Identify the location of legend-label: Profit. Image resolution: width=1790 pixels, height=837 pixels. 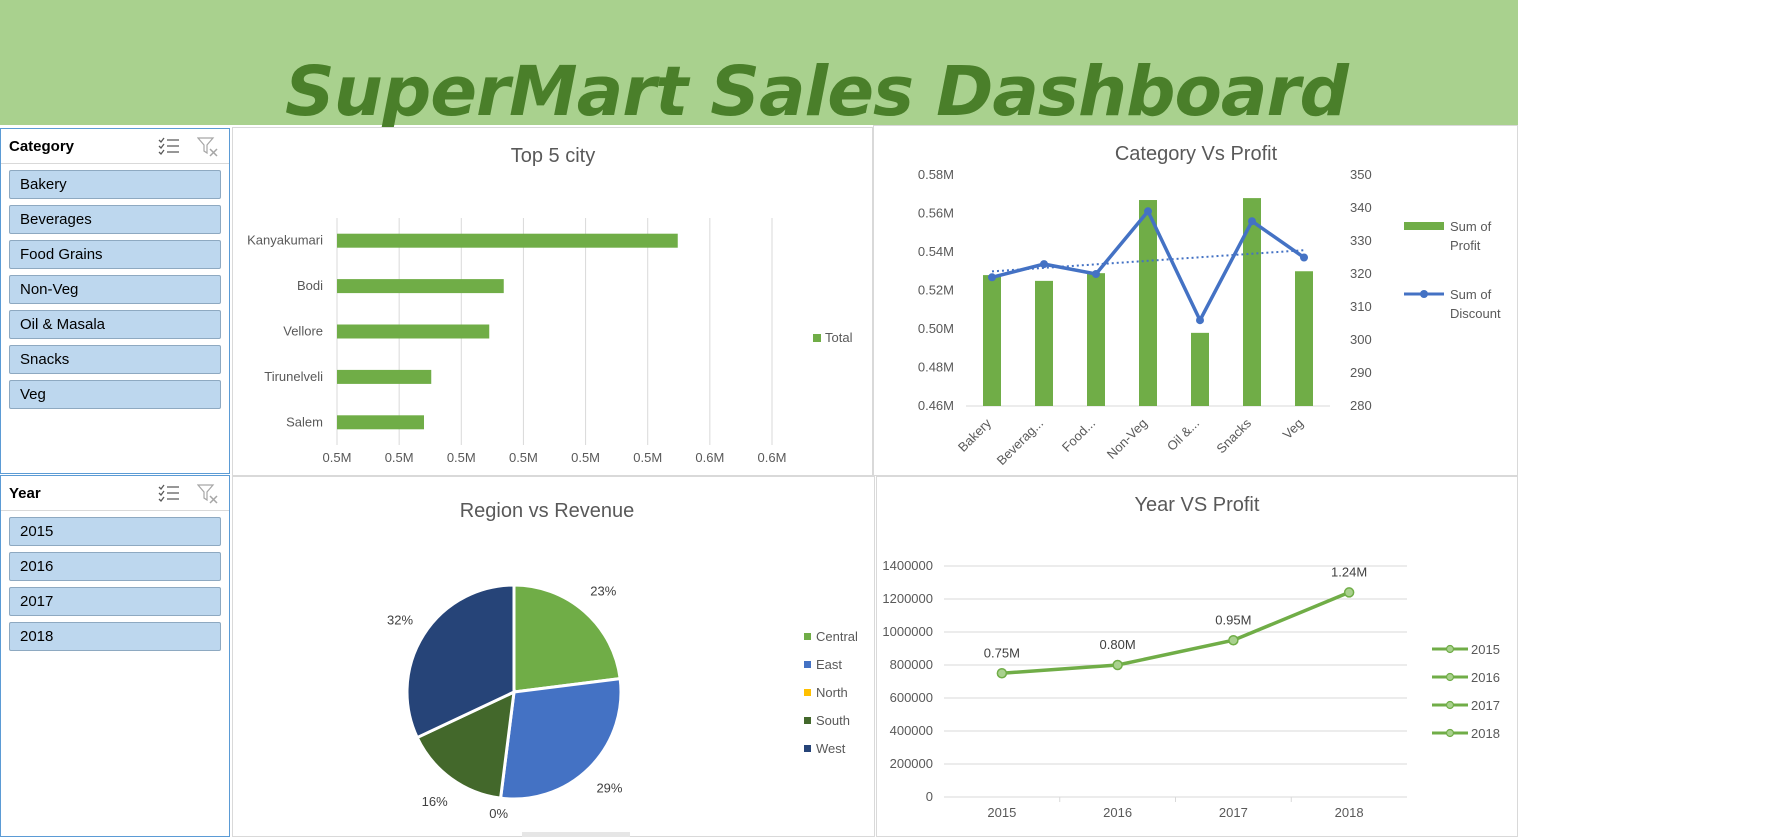
(1465, 245).